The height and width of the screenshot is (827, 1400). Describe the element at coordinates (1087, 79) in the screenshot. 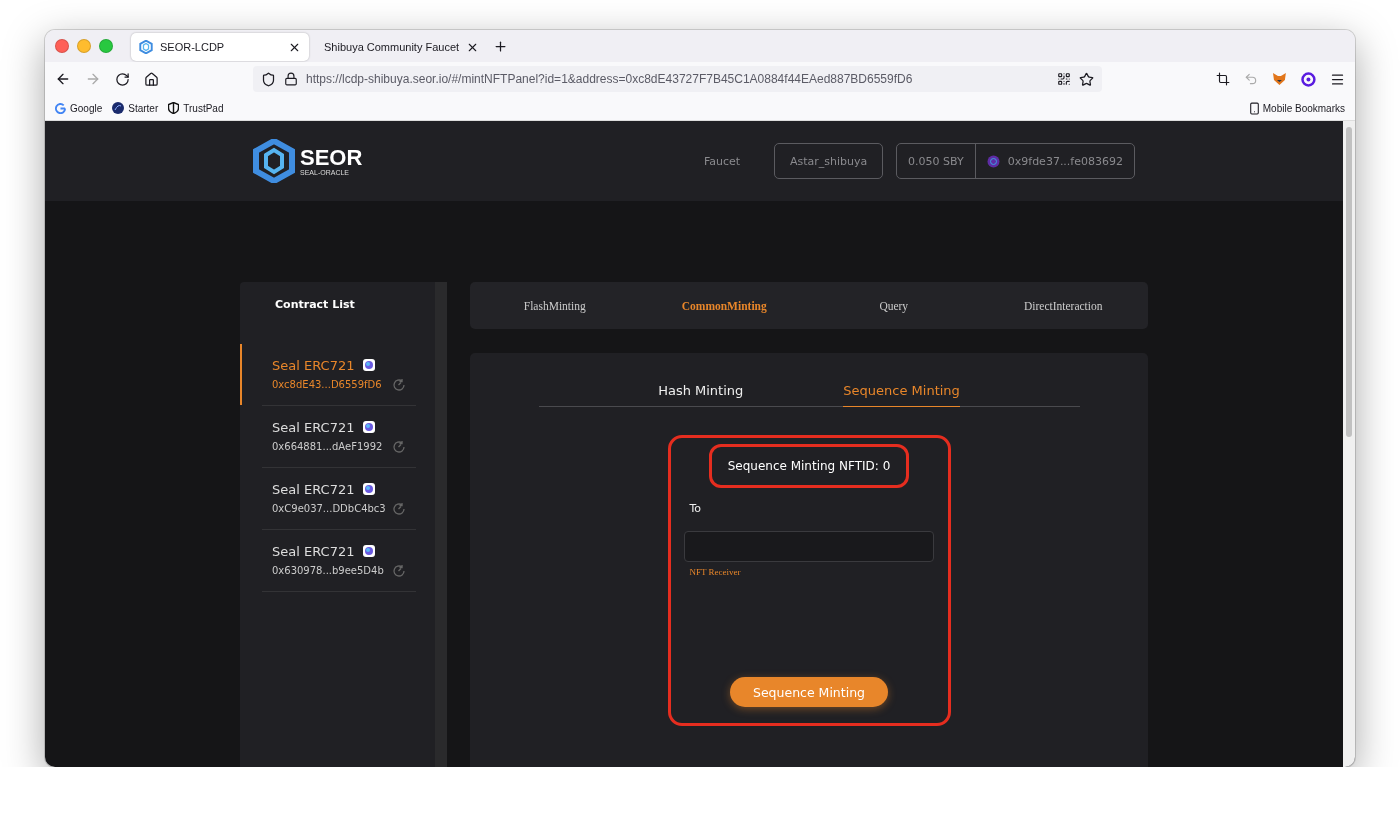

I see `star-icon` at that location.